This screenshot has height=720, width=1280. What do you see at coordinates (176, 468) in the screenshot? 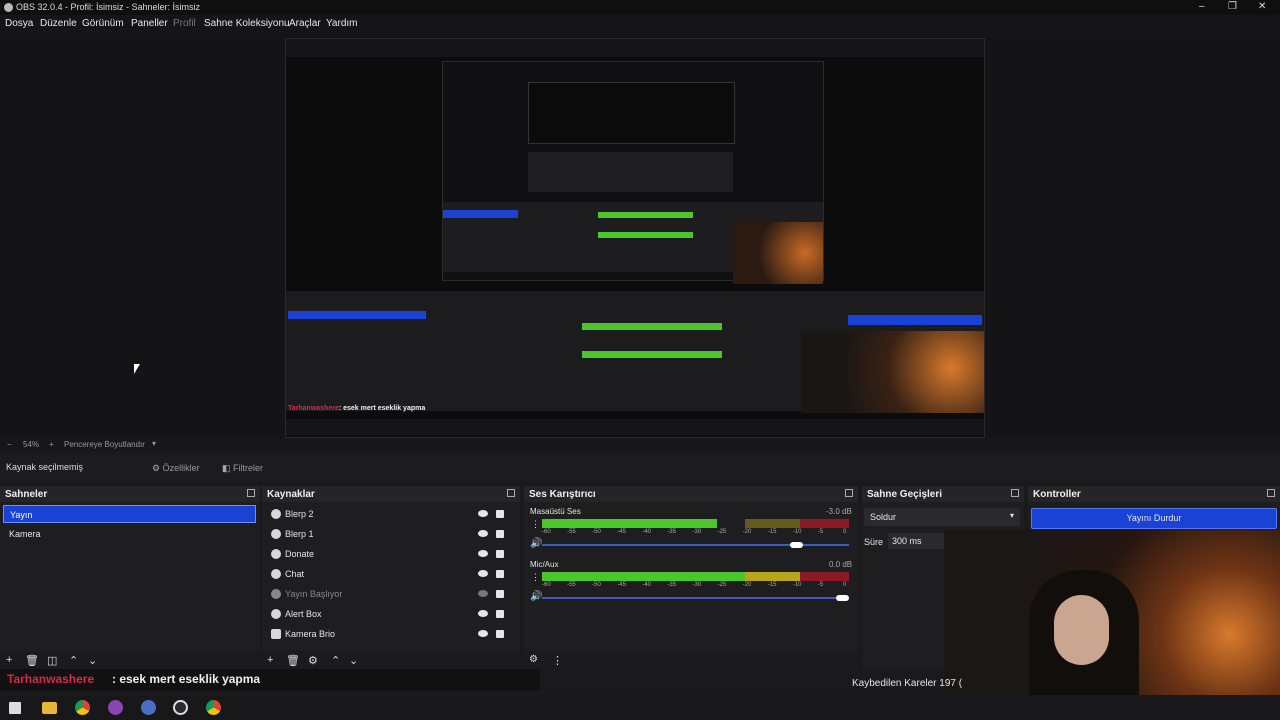
I see `properties-button: ⚙ Özellikler` at bounding box center [176, 468].